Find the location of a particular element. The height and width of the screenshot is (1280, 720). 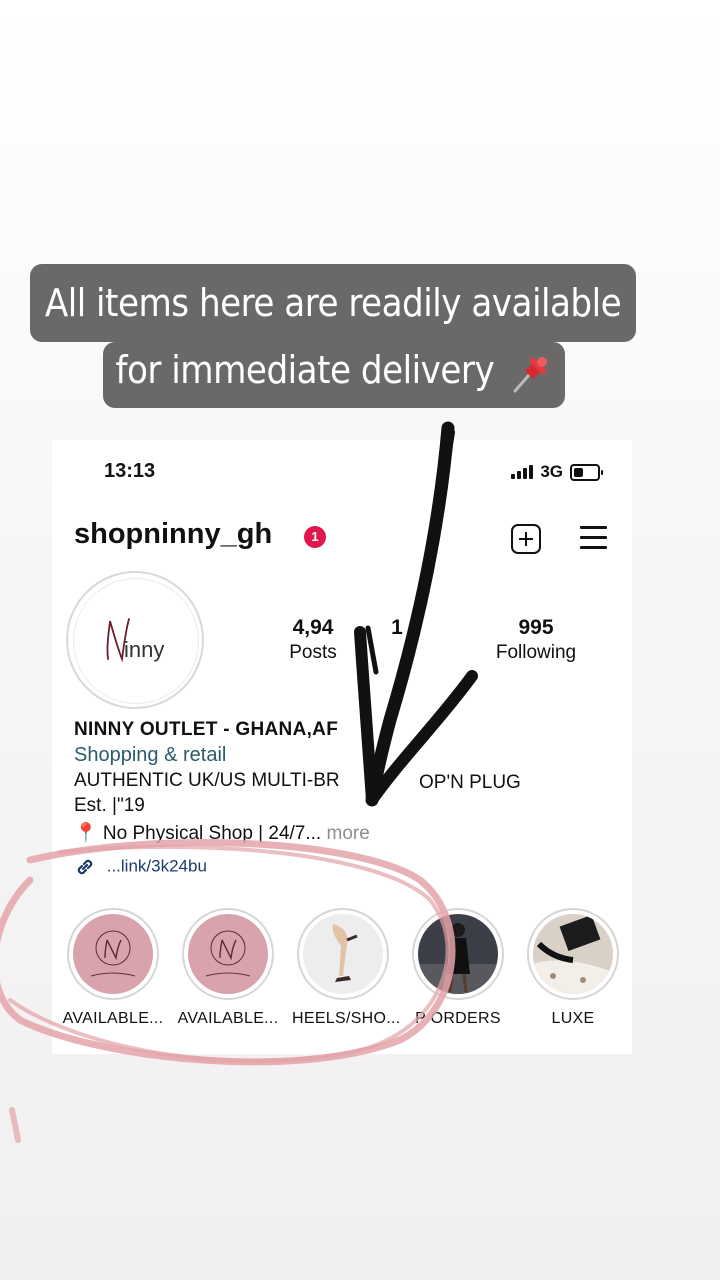

followers-stat: 1 is located at coordinates (397, 629).